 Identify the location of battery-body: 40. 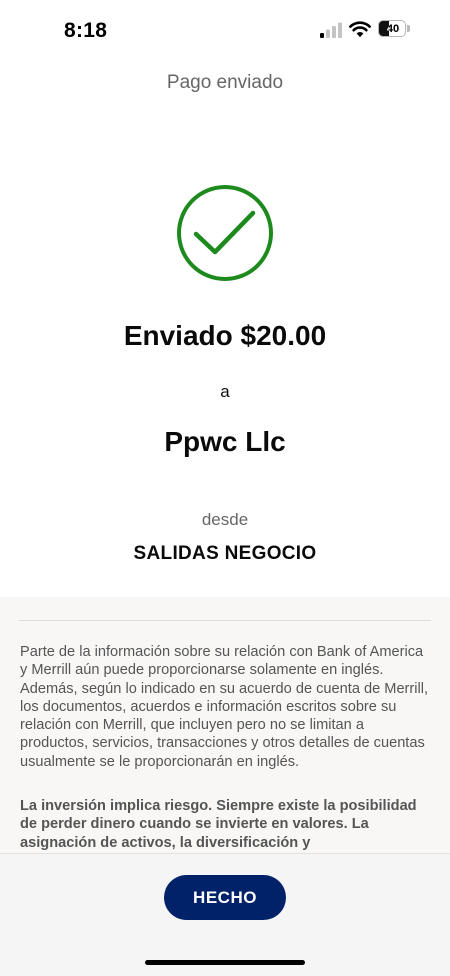
(392, 28).